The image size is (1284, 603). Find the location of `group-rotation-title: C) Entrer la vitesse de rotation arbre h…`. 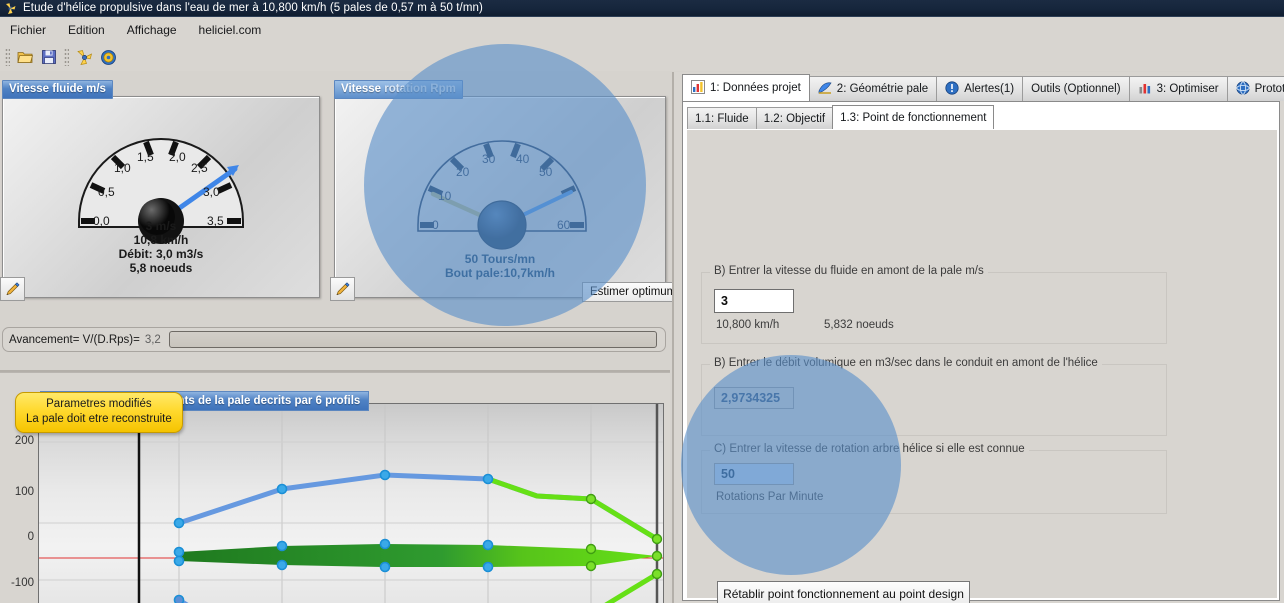

group-rotation-title: C) Entrer la vitesse de rotation arbre h… is located at coordinates (869, 449).